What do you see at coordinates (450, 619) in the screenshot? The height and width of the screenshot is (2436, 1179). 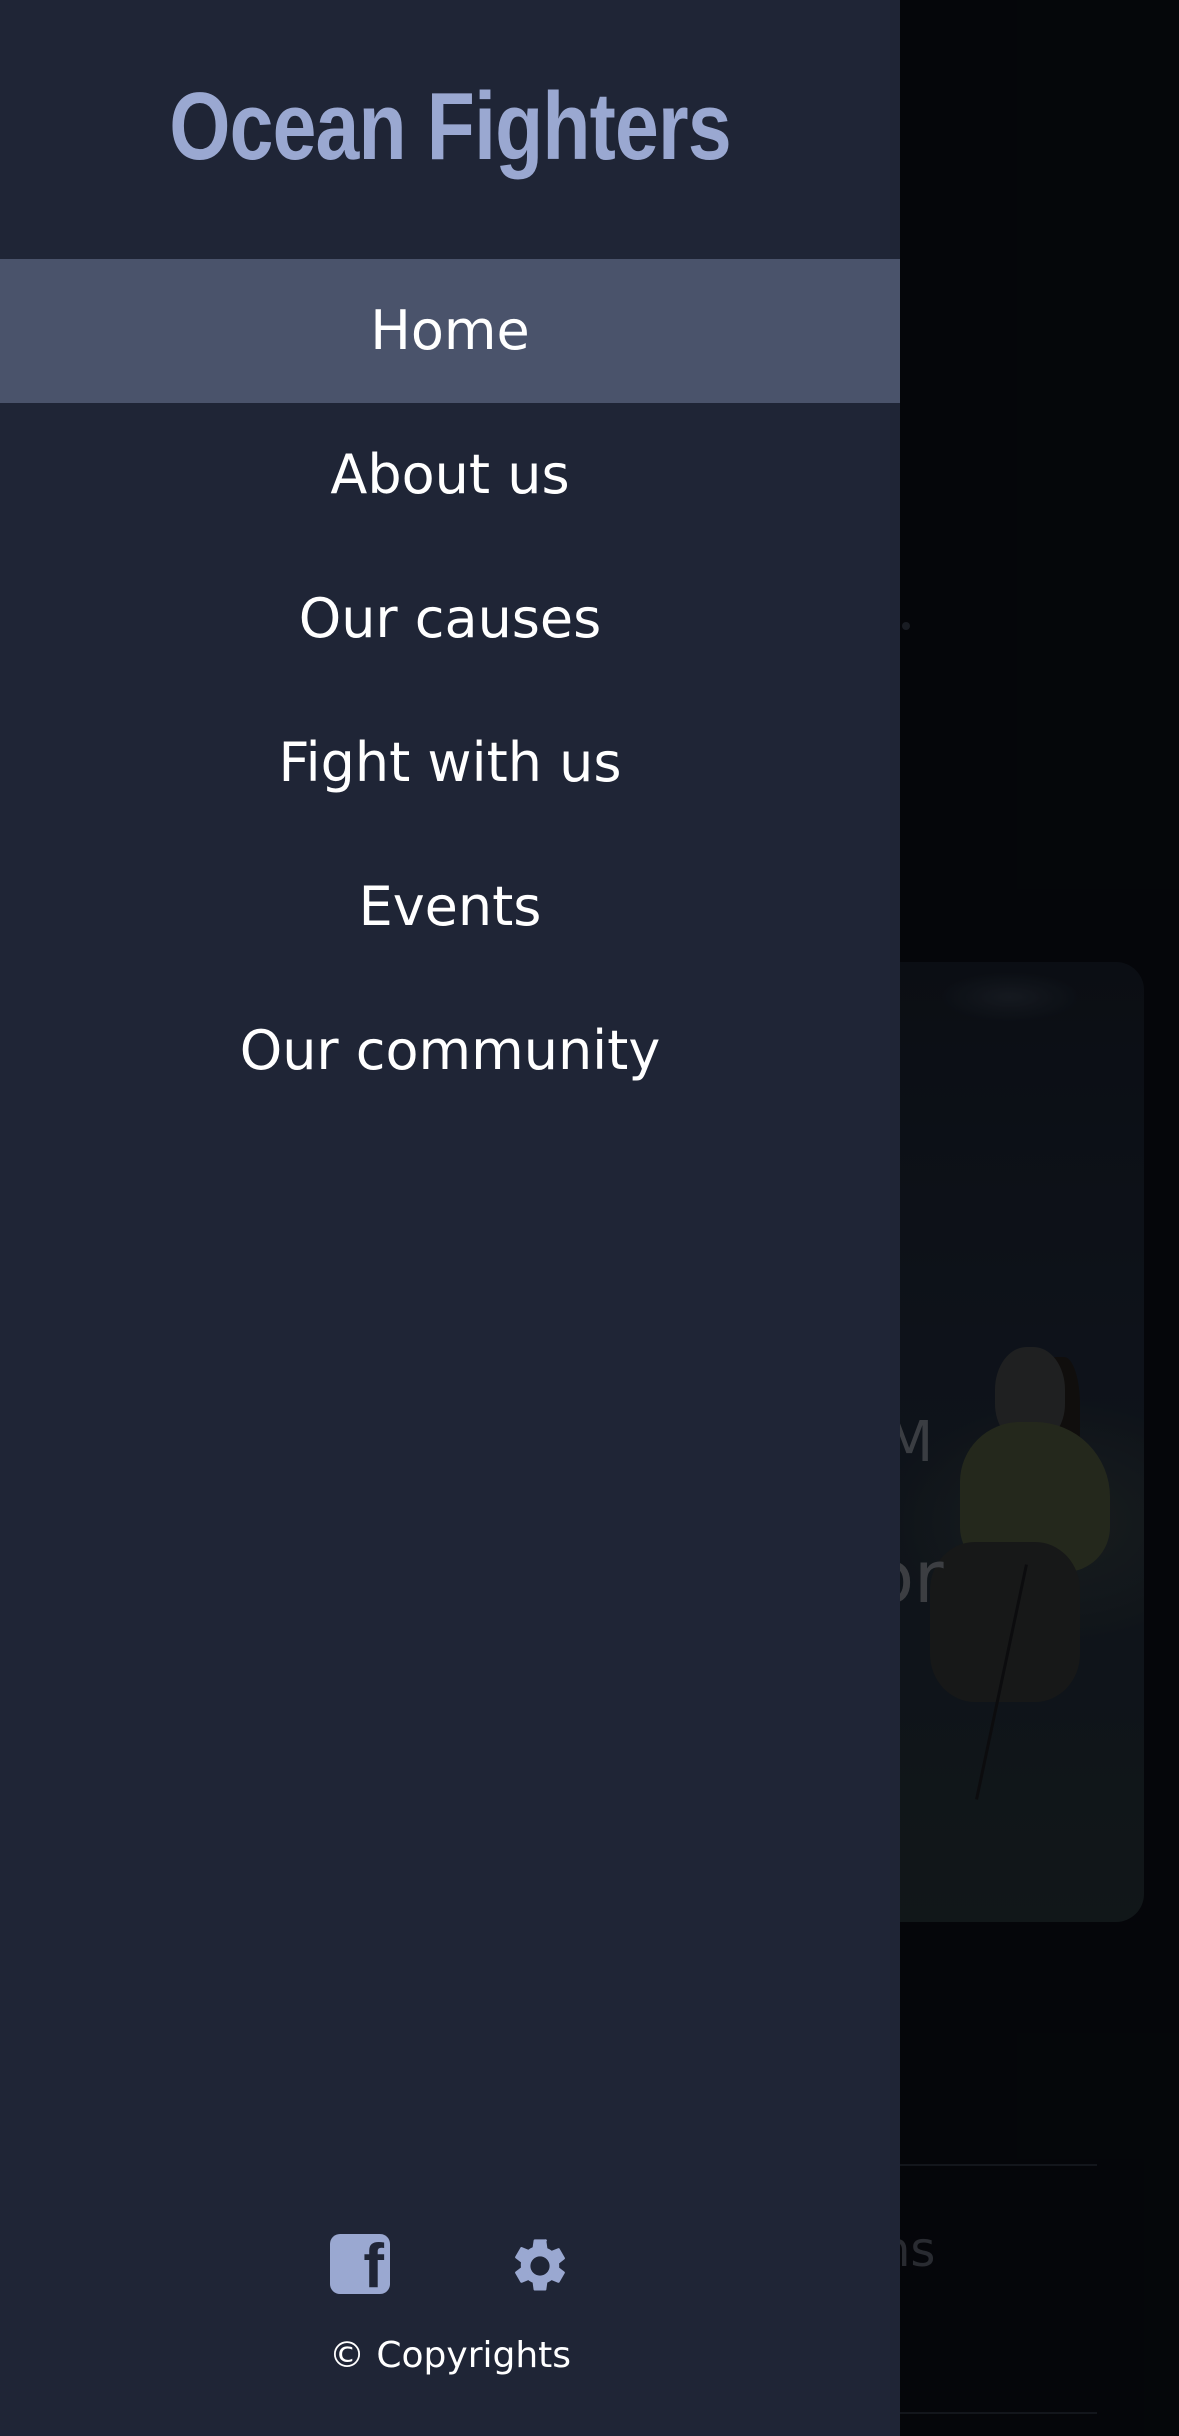 I see `nav-item-our-causes: Our causes` at bounding box center [450, 619].